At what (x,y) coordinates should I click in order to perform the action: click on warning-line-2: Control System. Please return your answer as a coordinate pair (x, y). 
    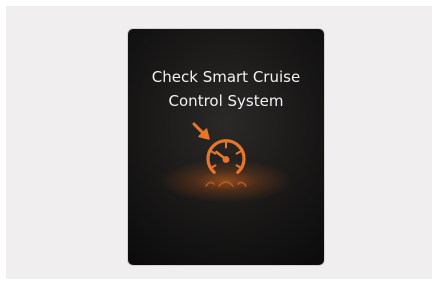
    Looking at the image, I should click on (226, 101).